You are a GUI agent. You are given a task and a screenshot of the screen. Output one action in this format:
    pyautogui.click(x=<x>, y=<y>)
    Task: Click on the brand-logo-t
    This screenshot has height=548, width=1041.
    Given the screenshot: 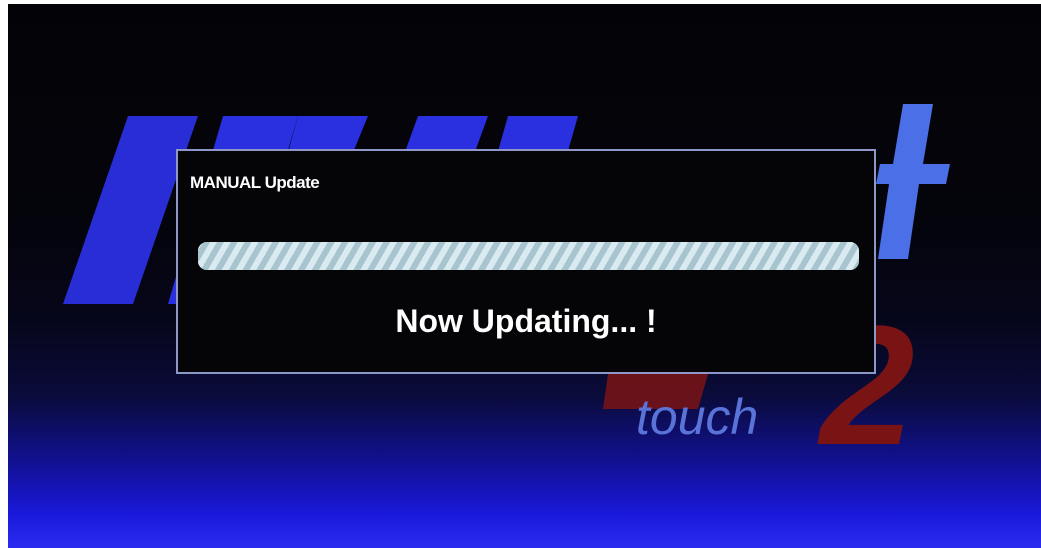 What is the action you would take?
    pyautogui.click(x=913, y=181)
    